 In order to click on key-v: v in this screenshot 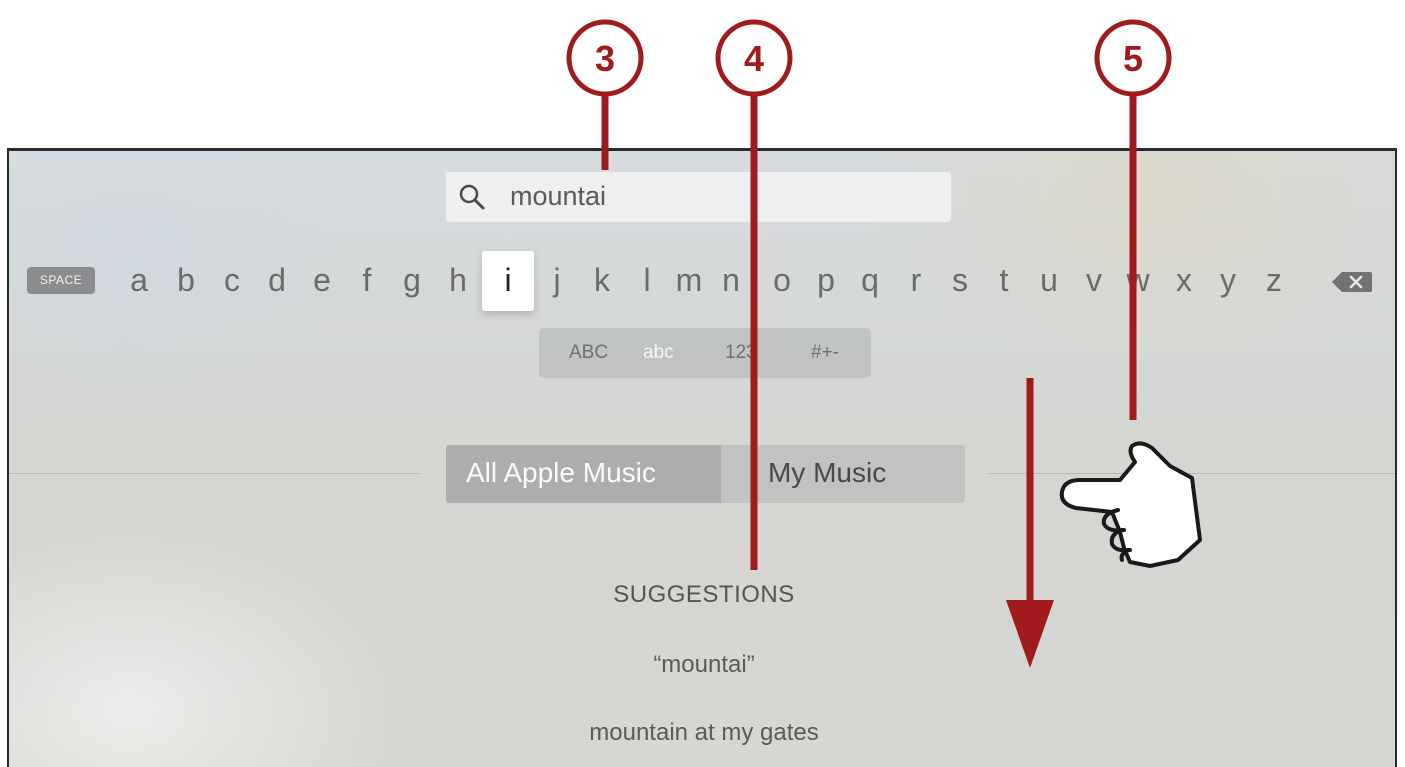, I will do `click(1094, 280)`.